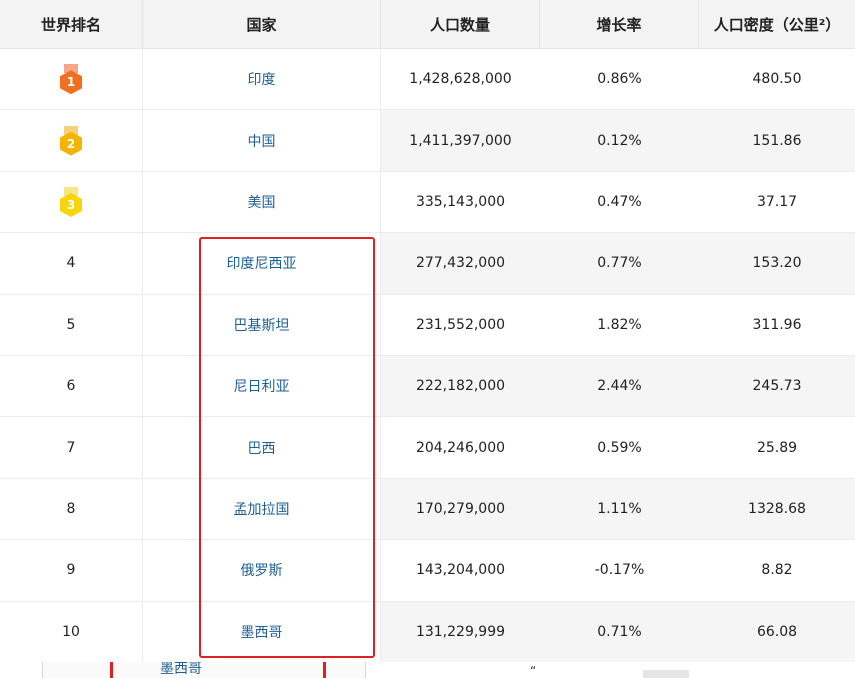  Describe the element at coordinates (460, 570) in the screenshot. I see `population-cell: 143,204,000` at that location.